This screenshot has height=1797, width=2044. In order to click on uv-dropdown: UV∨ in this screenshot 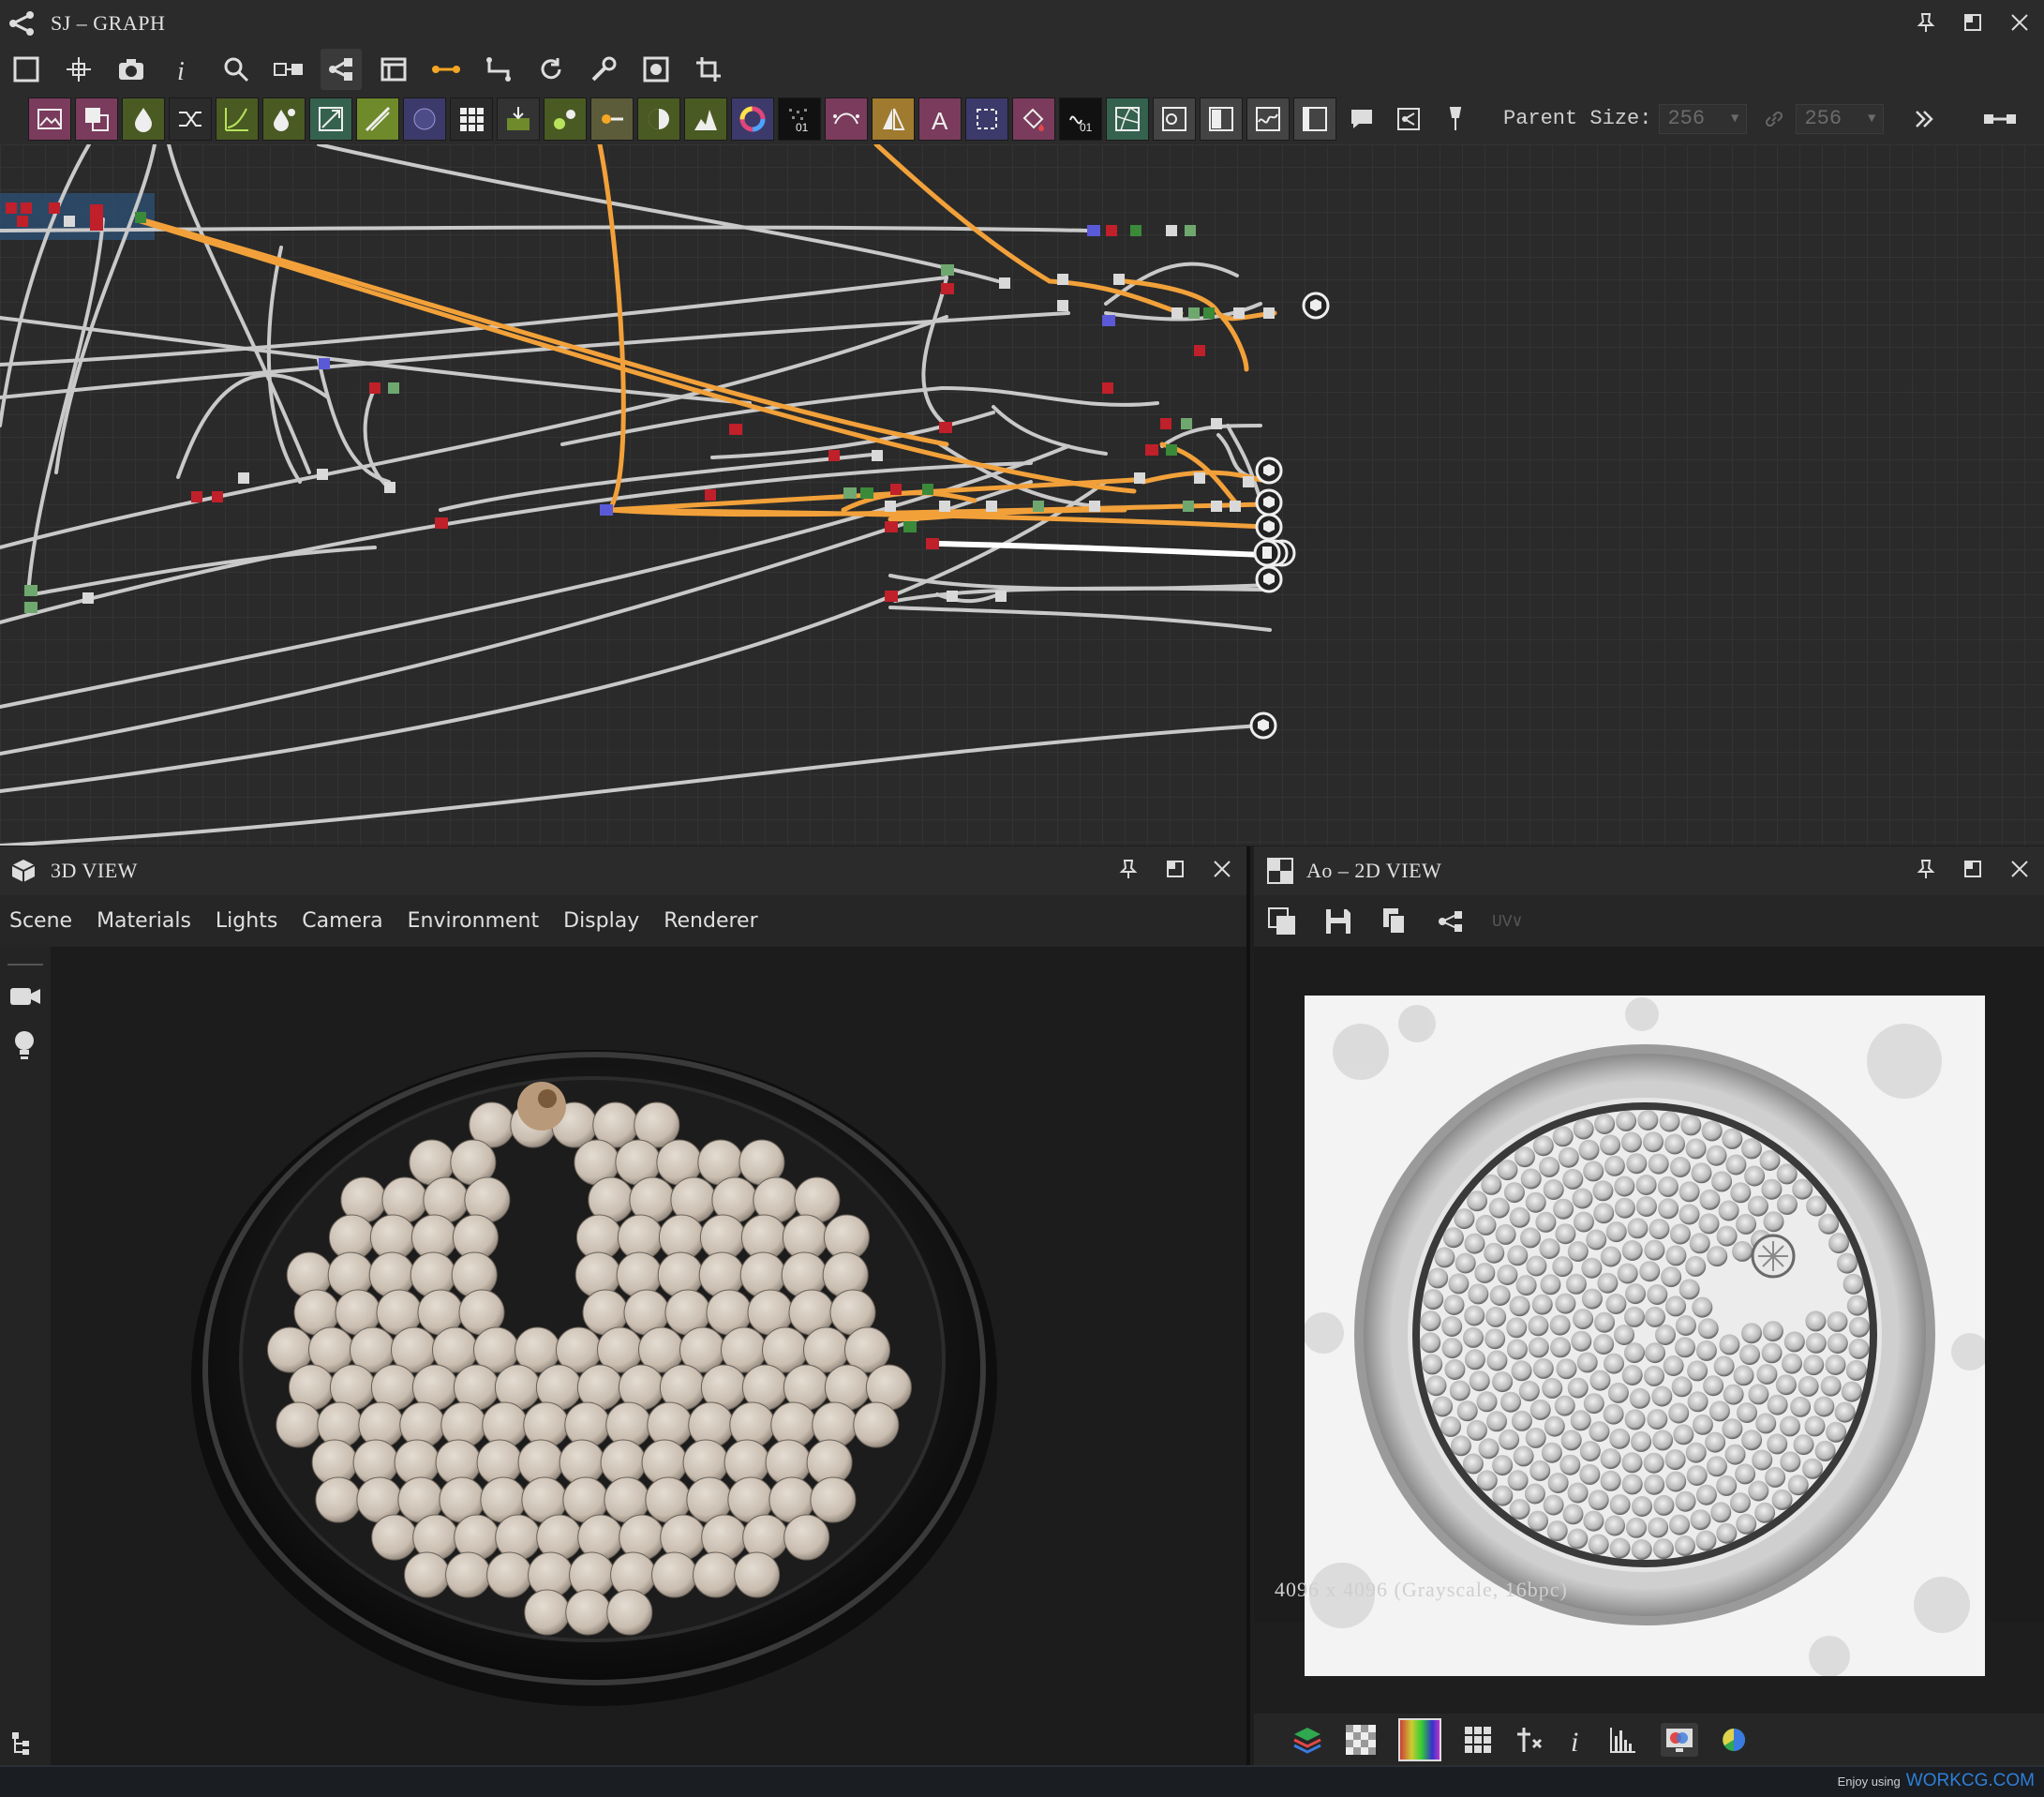, I will do `click(1507, 921)`.